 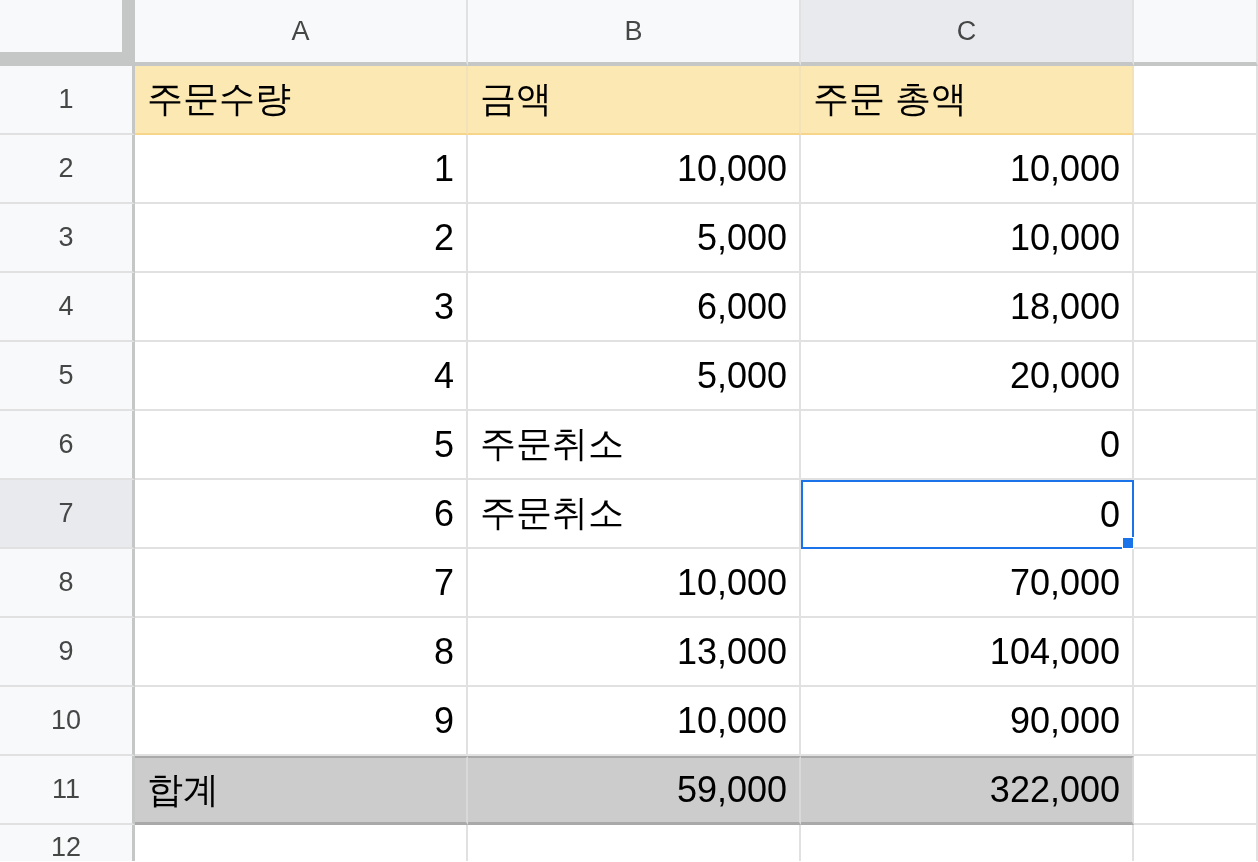 What do you see at coordinates (1128, 543) in the screenshot?
I see `fill-handle` at bounding box center [1128, 543].